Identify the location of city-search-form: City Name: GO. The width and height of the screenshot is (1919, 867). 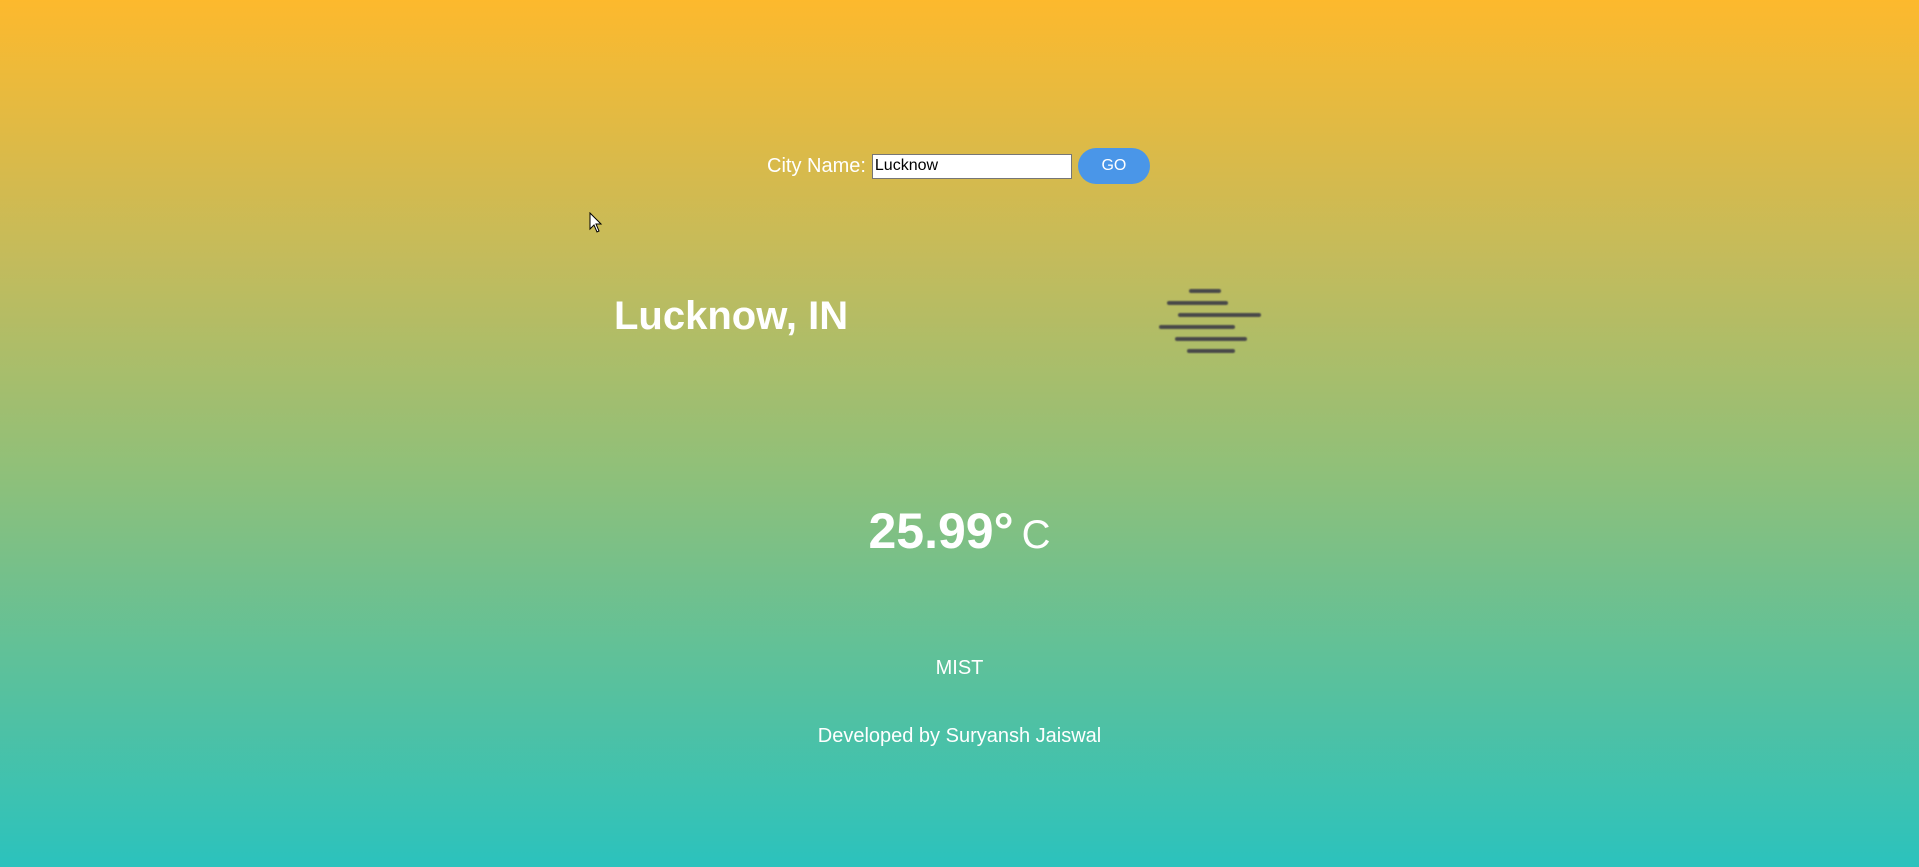
(958, 166).